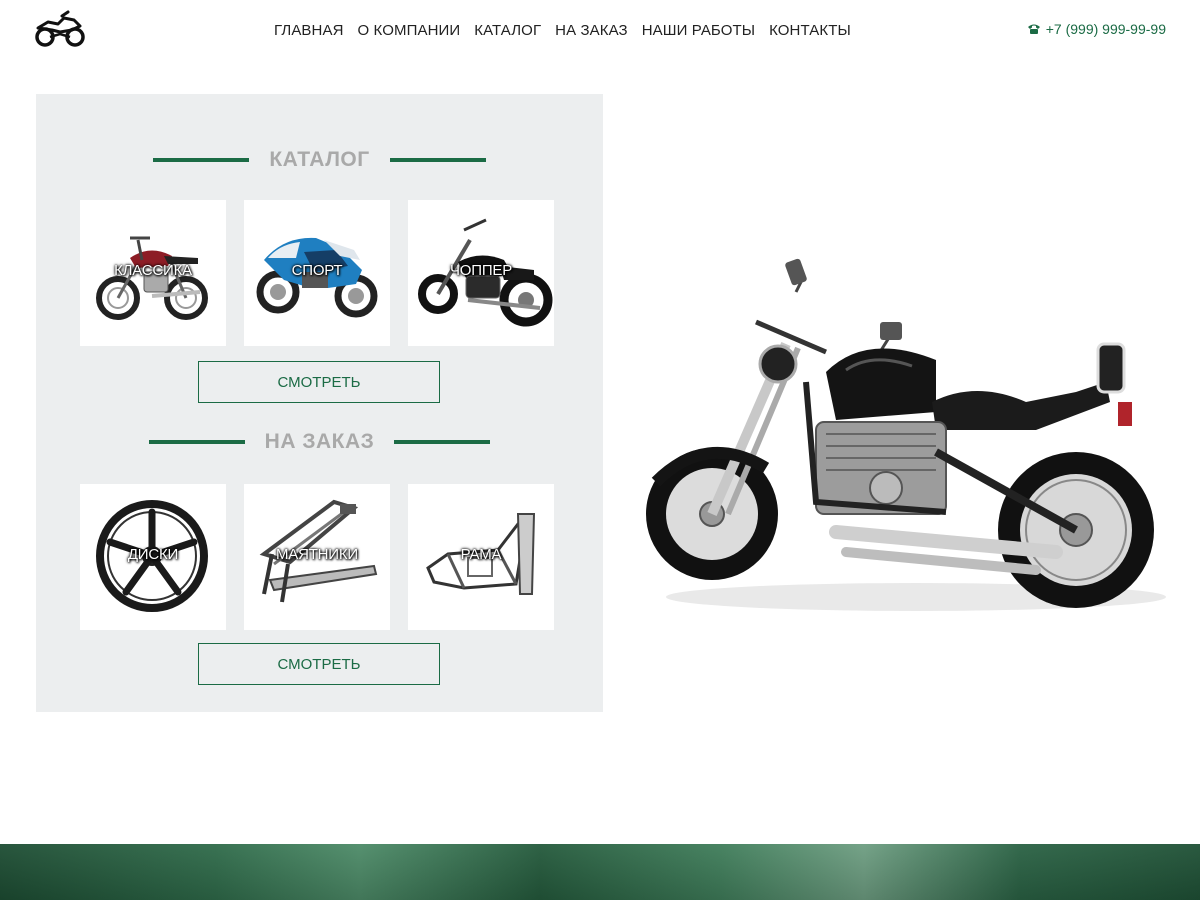  What do you see at coordinates (317, 554) in the screenshot?
I see `custom-card-label: МАЯТНИКИ` at bounding box center [317, 554].